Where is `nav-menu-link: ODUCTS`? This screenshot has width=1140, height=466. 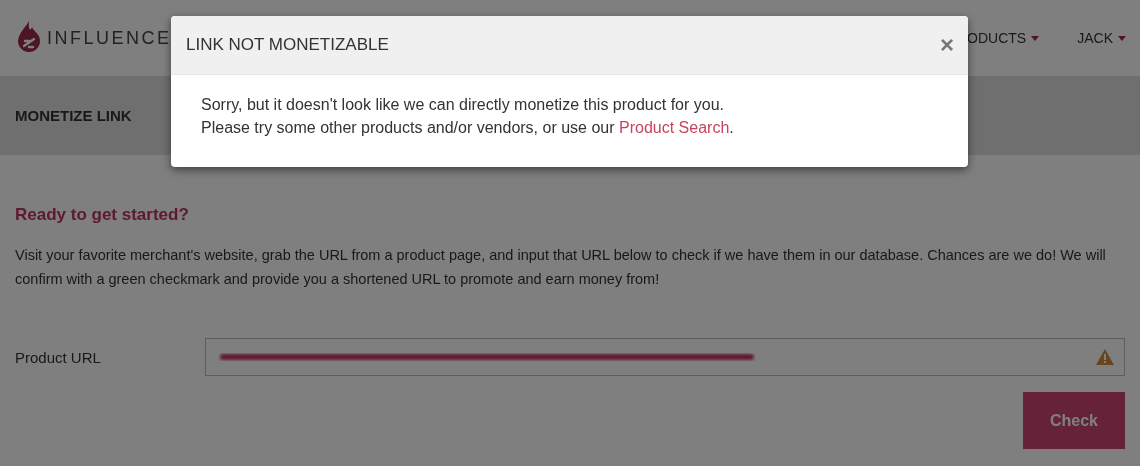
nav-menu-link: ODUCTS is located at coordinates (1003, 38).